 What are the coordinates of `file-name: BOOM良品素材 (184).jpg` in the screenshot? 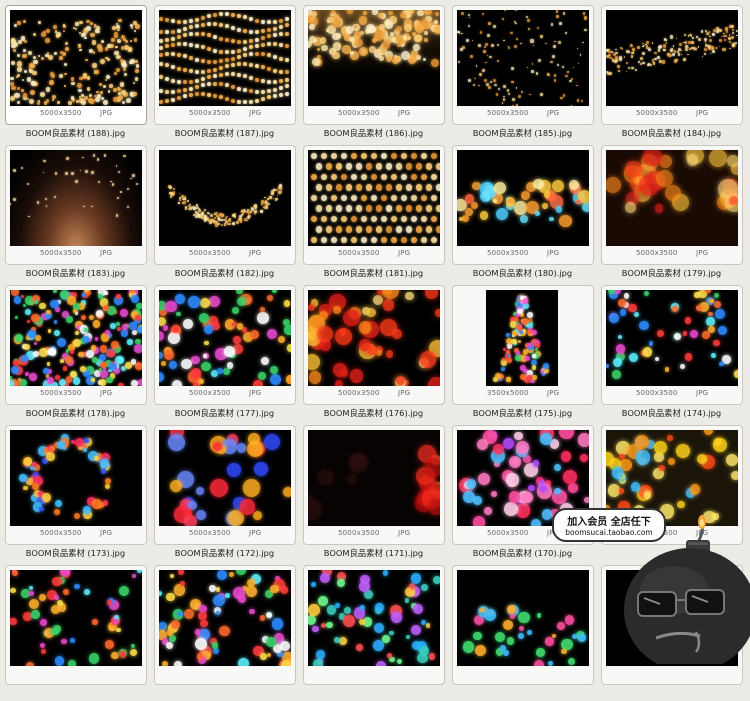 It's located at (671, 133).